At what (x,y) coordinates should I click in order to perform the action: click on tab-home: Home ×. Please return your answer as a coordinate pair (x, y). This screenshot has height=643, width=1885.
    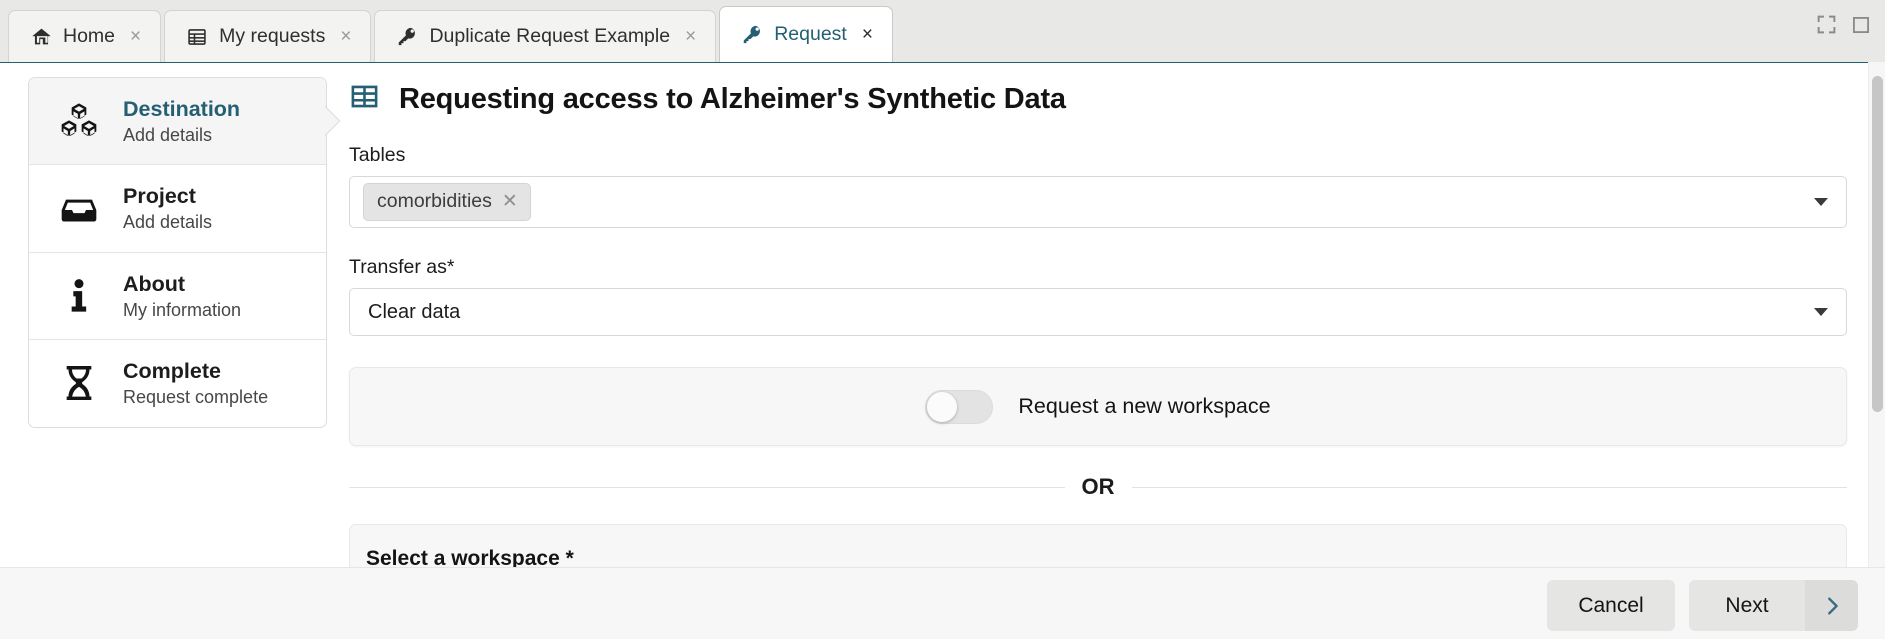
    Looking at the image, I should click on (85, 36).